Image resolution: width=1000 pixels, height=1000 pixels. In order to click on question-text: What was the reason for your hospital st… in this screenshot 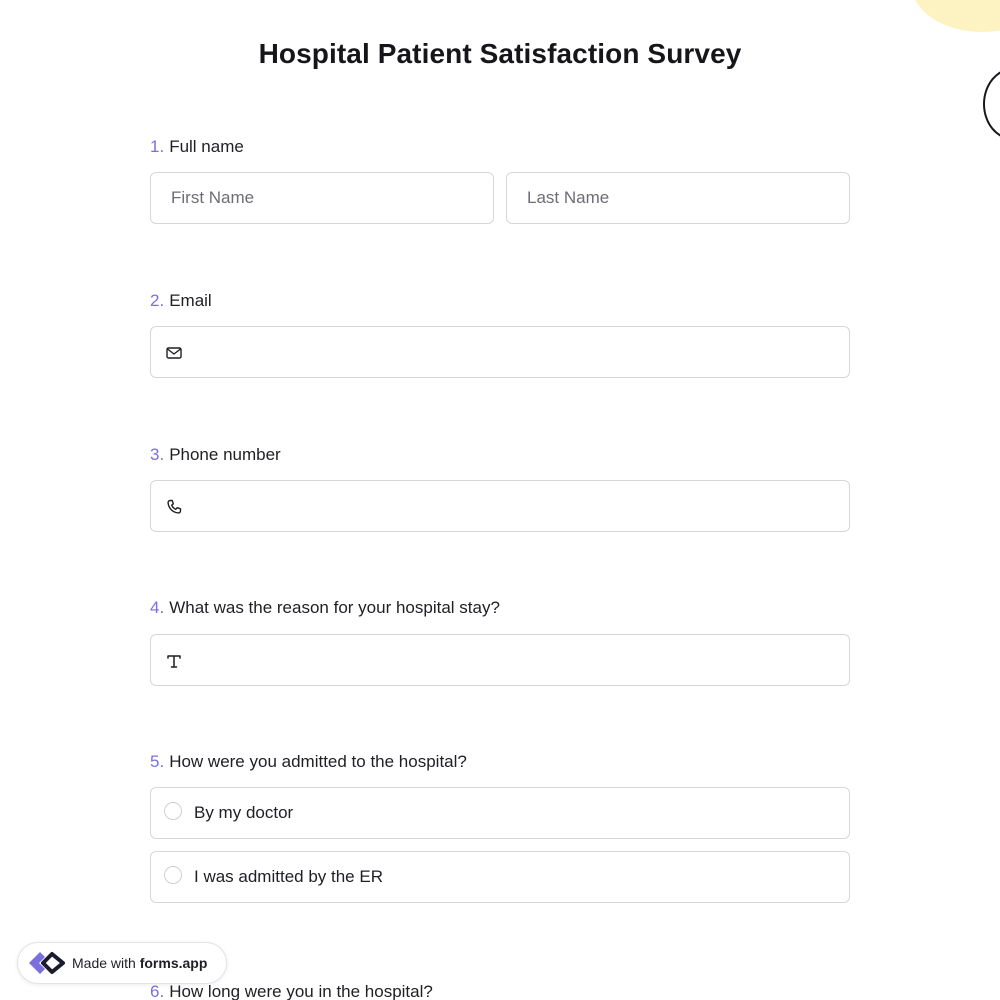, I will do `click(334, 607)`.